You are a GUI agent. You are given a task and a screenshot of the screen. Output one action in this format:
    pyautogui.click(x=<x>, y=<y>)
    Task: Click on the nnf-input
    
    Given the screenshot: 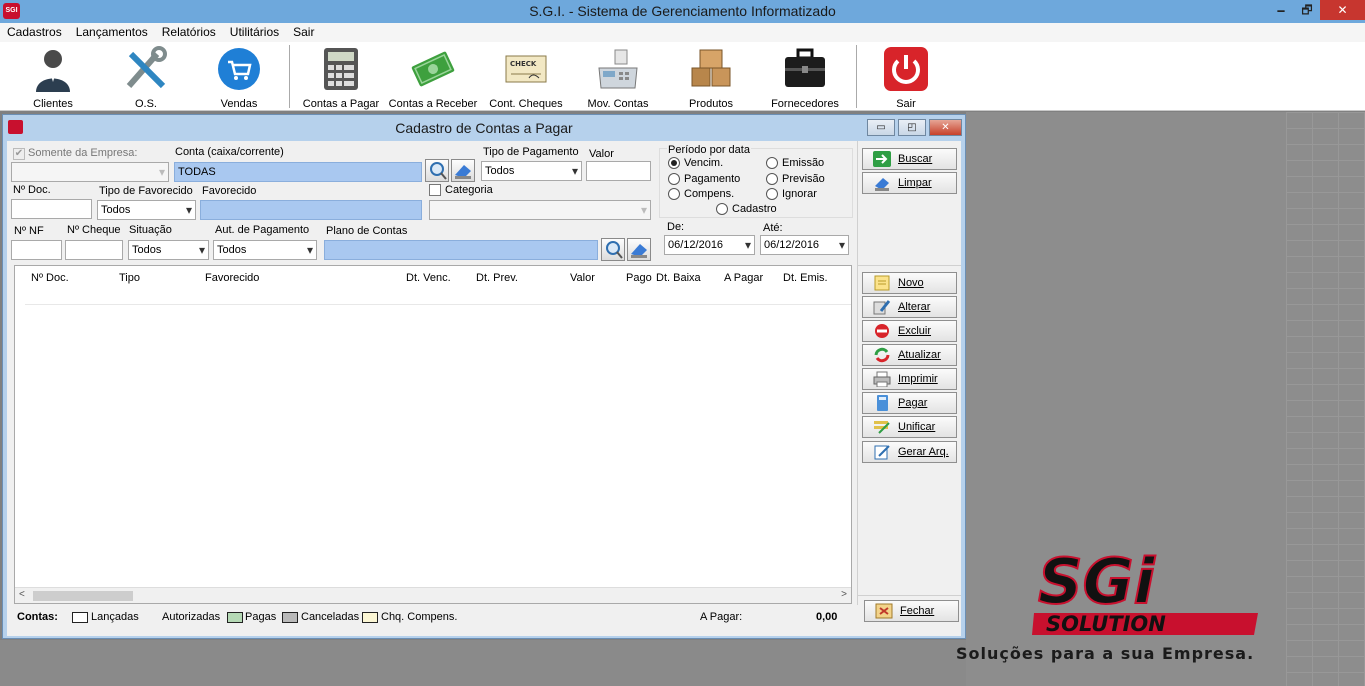 What is the action you would take?
    pyautogui.click(x=36, y=250)
    